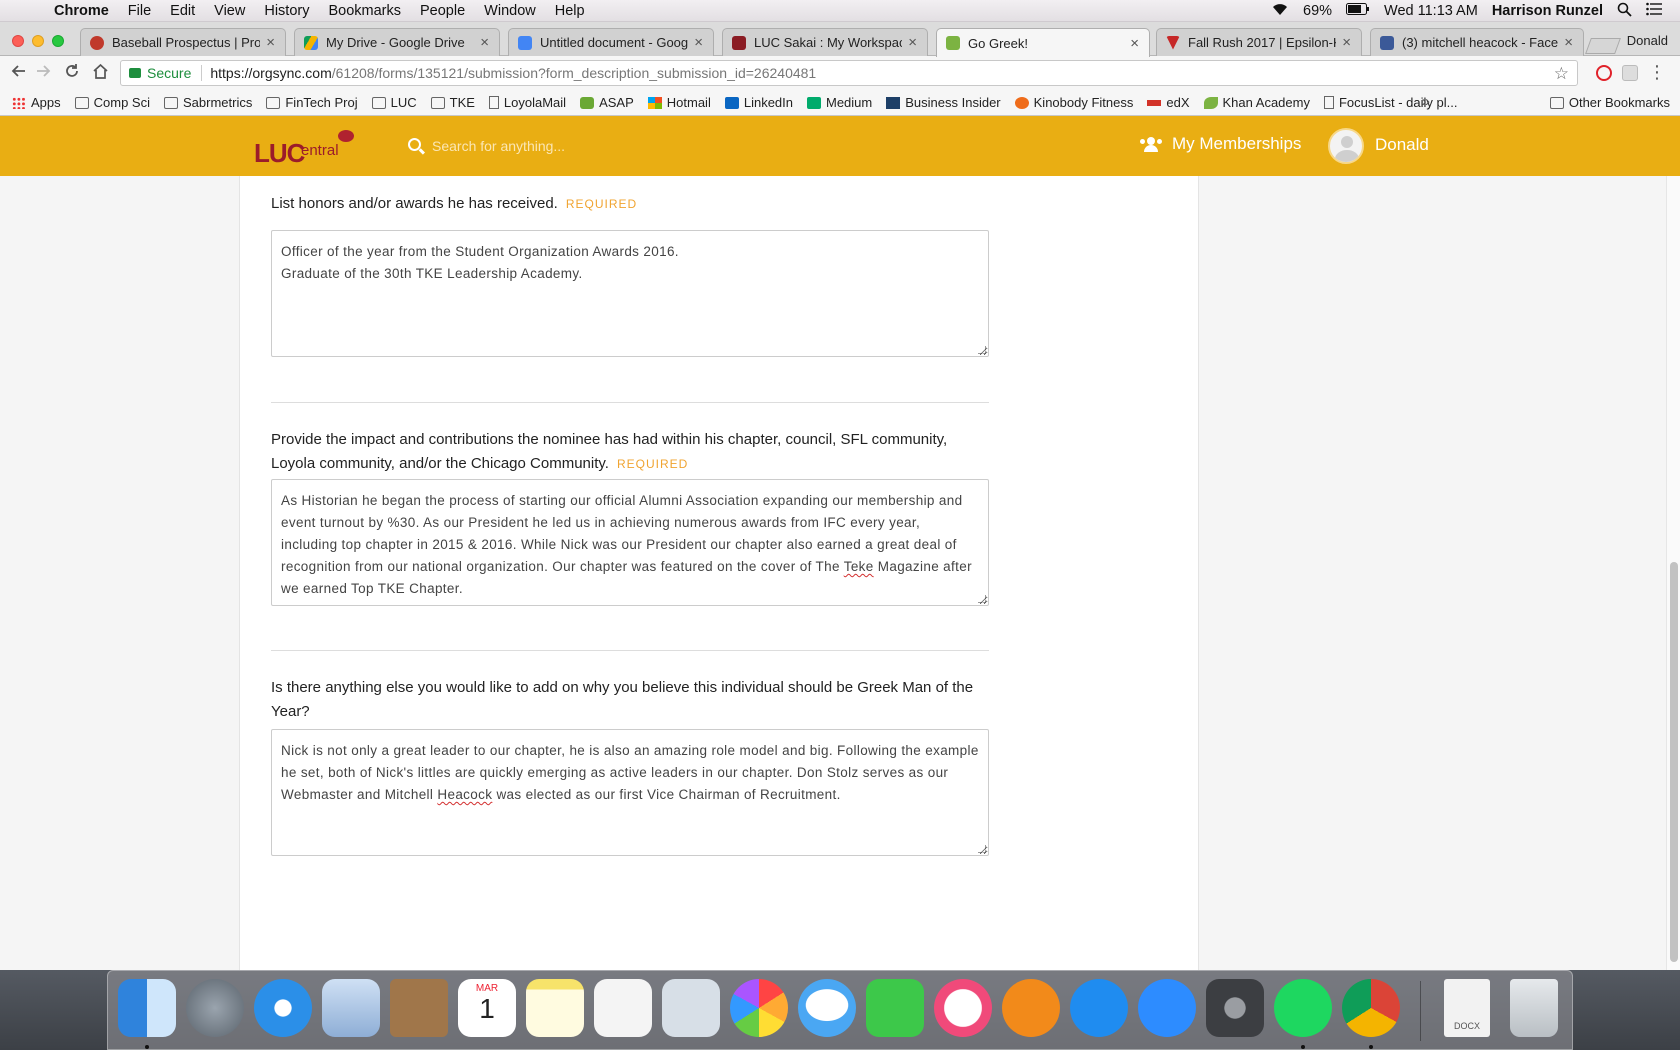 The height and width of the screenshot is (1050, 1680). I want to click on luc-central-logo: LUC entral, so click(309, 150).